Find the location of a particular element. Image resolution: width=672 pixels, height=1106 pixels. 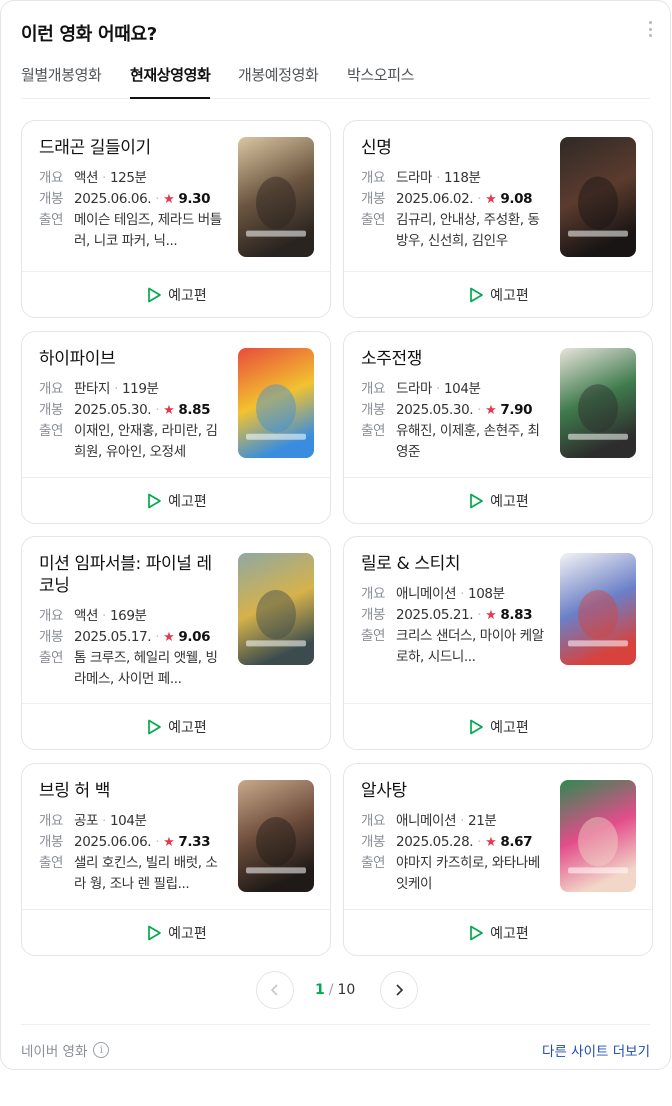

rating-value: 7.33 is located at coordinates (194, 842).